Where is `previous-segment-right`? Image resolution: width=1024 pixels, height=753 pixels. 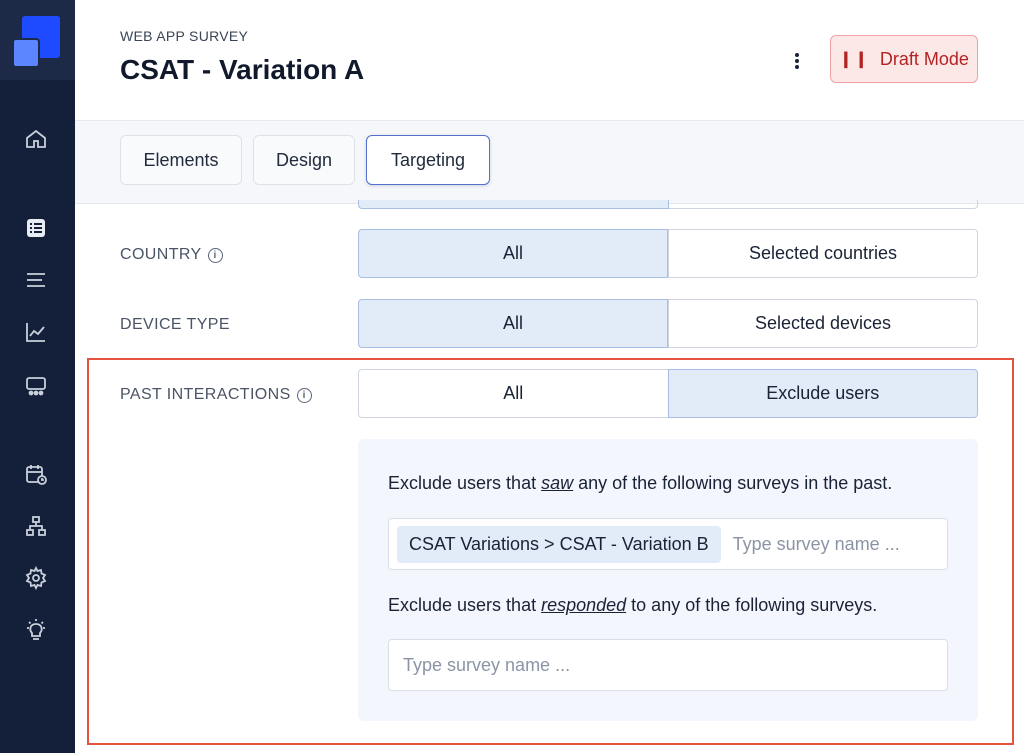
previous-segment-right is located at coordinates (823, 204).